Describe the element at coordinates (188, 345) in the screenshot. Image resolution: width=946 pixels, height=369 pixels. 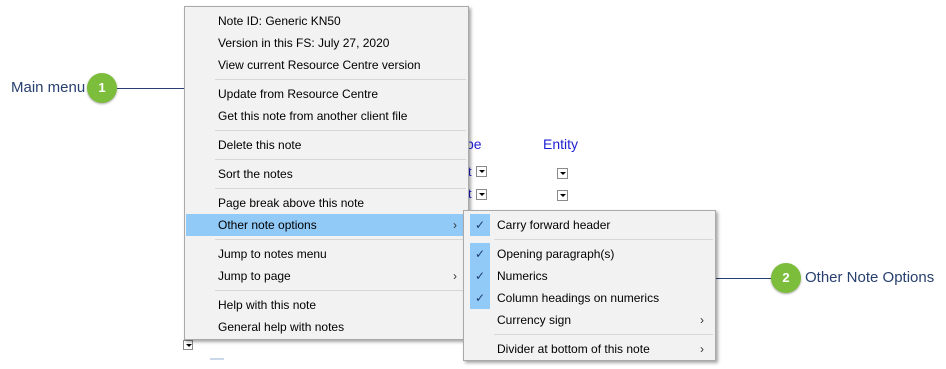
I see `collapsed-expander` at that location.